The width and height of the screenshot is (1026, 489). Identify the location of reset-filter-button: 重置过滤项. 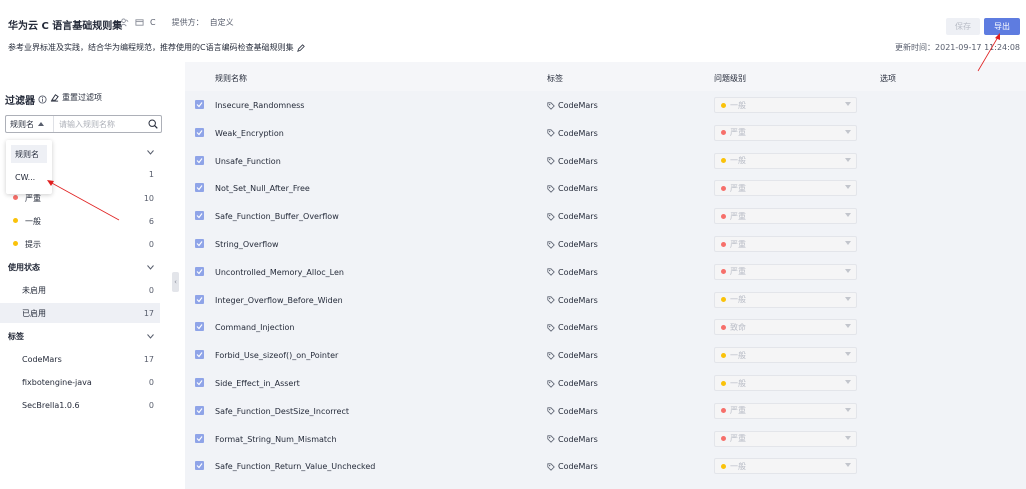
(76, 97).